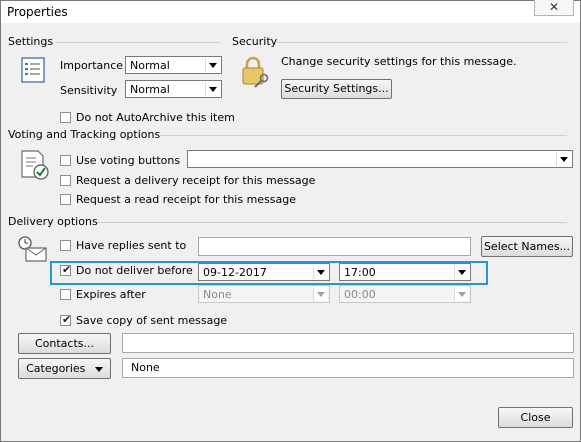 The image size is (581, 442). Describe the element at coordinates (535, 417) in the screenshot. I see `close-button: Close` at that location.